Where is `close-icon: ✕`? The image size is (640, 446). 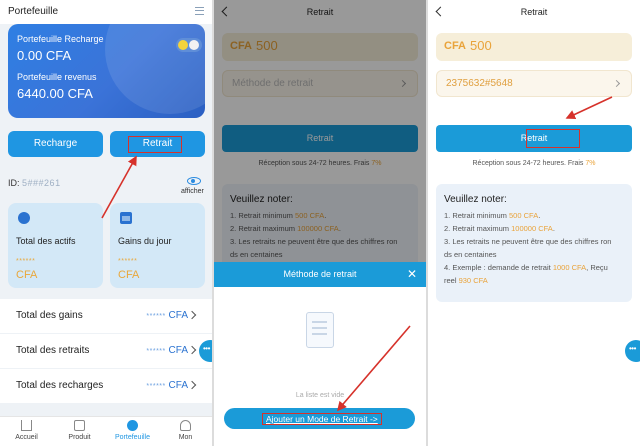 close-icon: ✕ is located at coordinates (412, 274).